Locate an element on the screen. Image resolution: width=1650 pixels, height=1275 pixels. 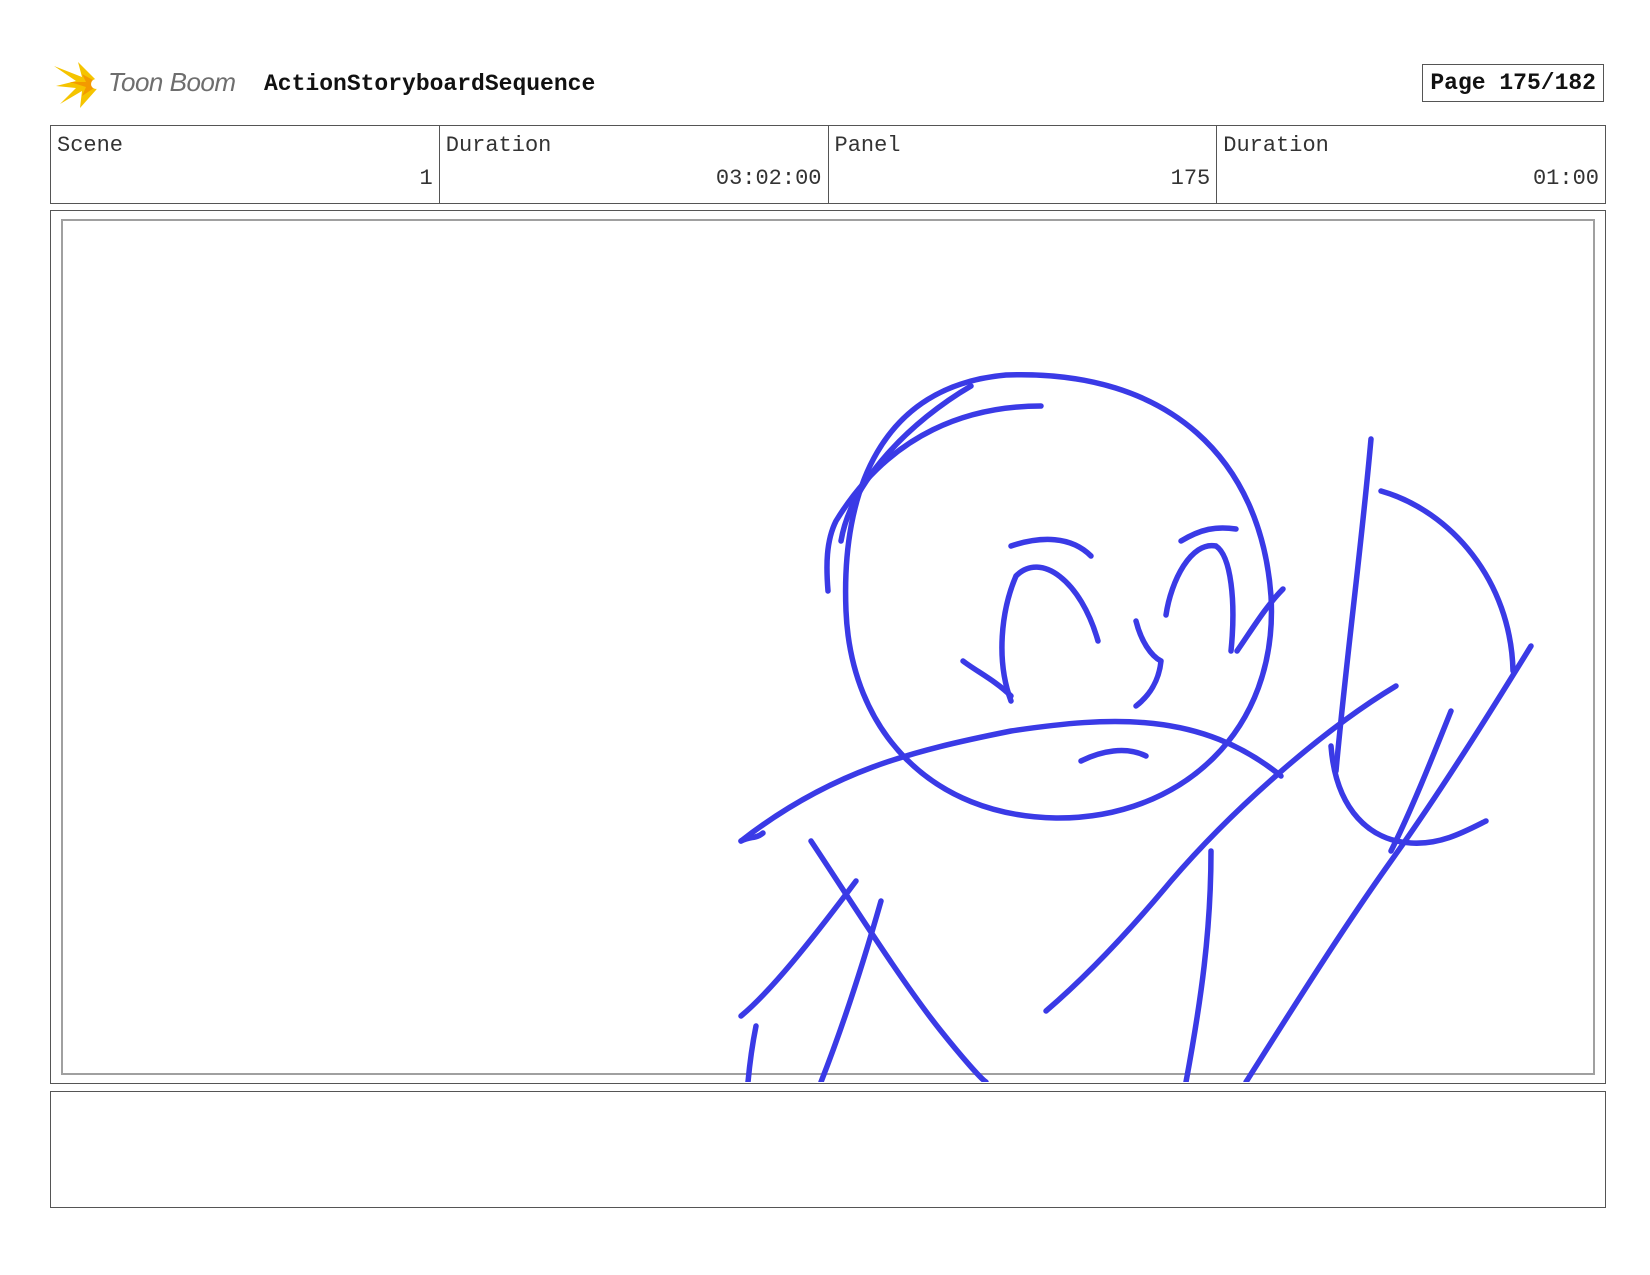
panel-cell: Panel 175 is located at coordinates (1022, 164).